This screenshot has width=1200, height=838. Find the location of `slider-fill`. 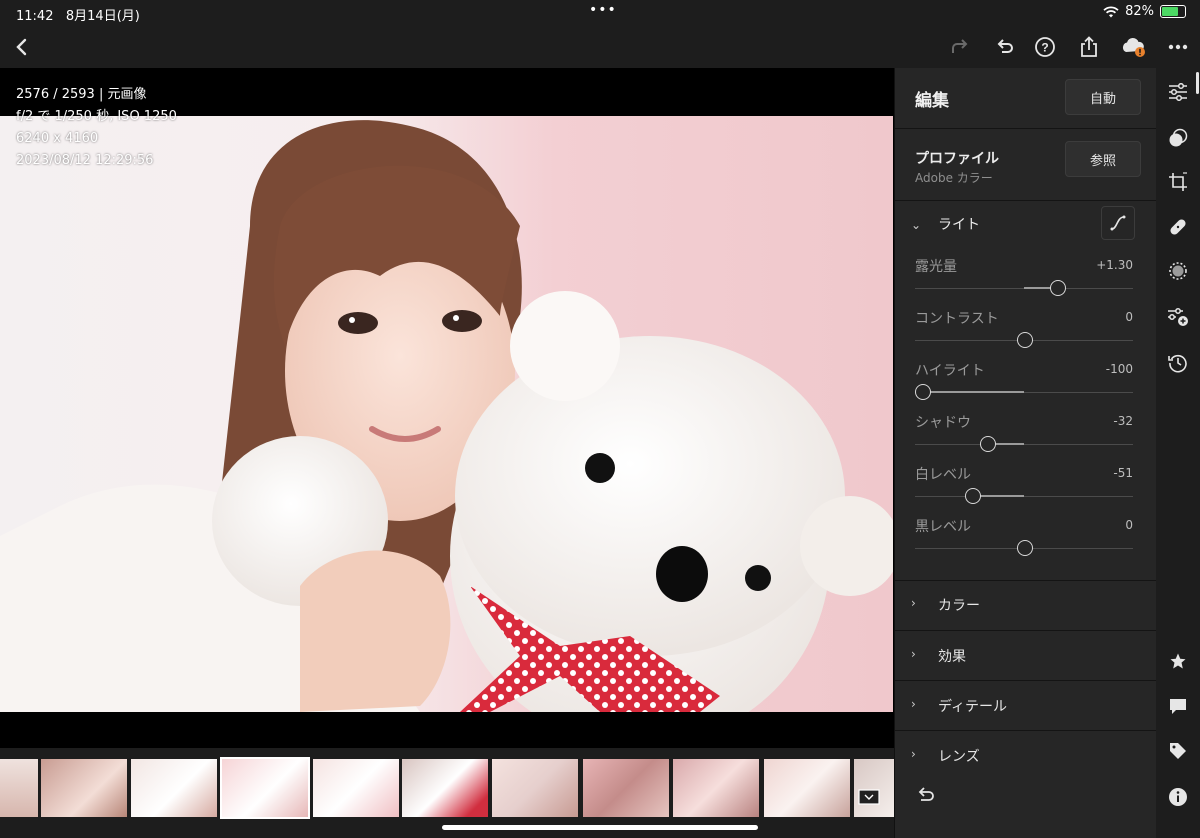

slider-fill is located at coordinates (973, 392).